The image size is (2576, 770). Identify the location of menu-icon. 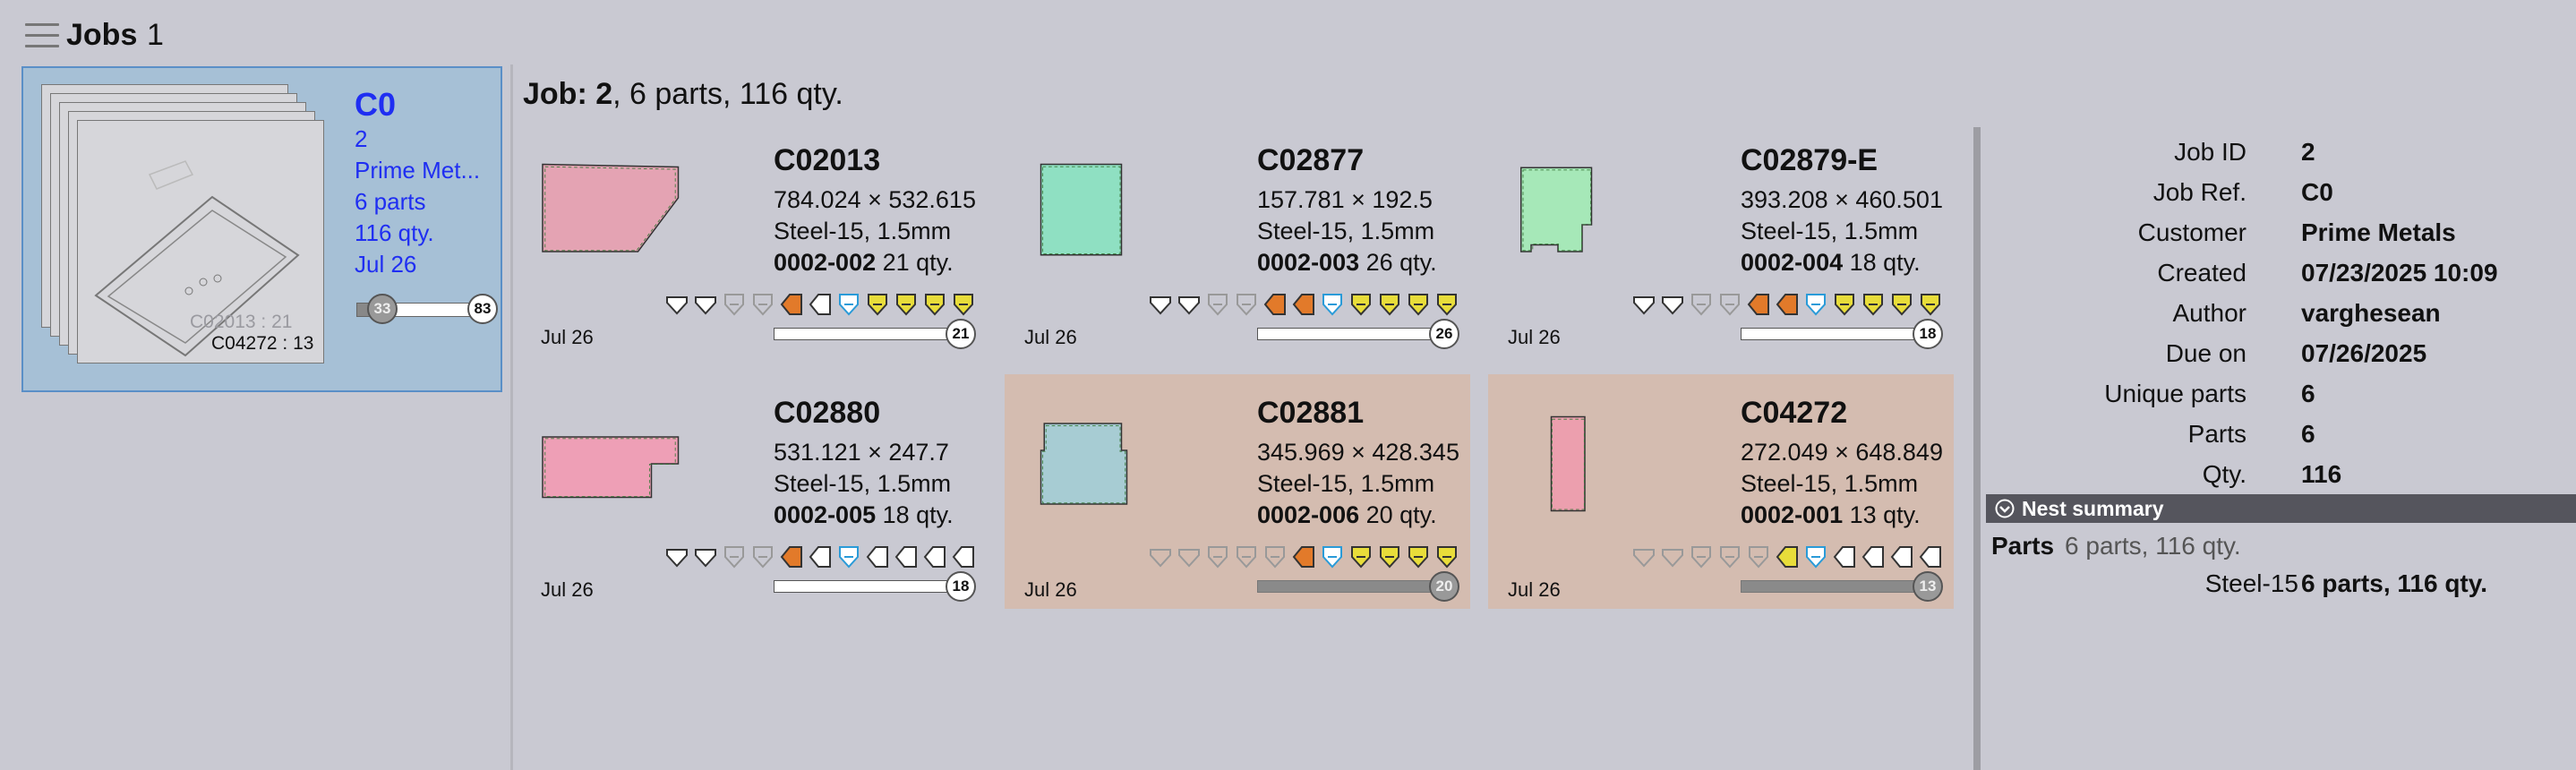
(42, 35).